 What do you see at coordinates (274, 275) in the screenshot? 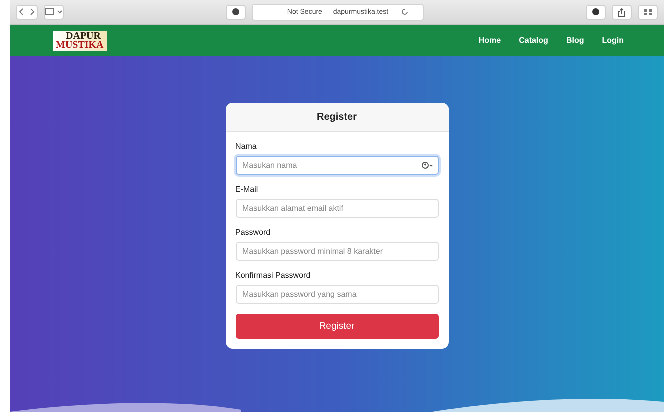
I see `field-label: Konfirmasi Password` at bounding box center [274, 275].